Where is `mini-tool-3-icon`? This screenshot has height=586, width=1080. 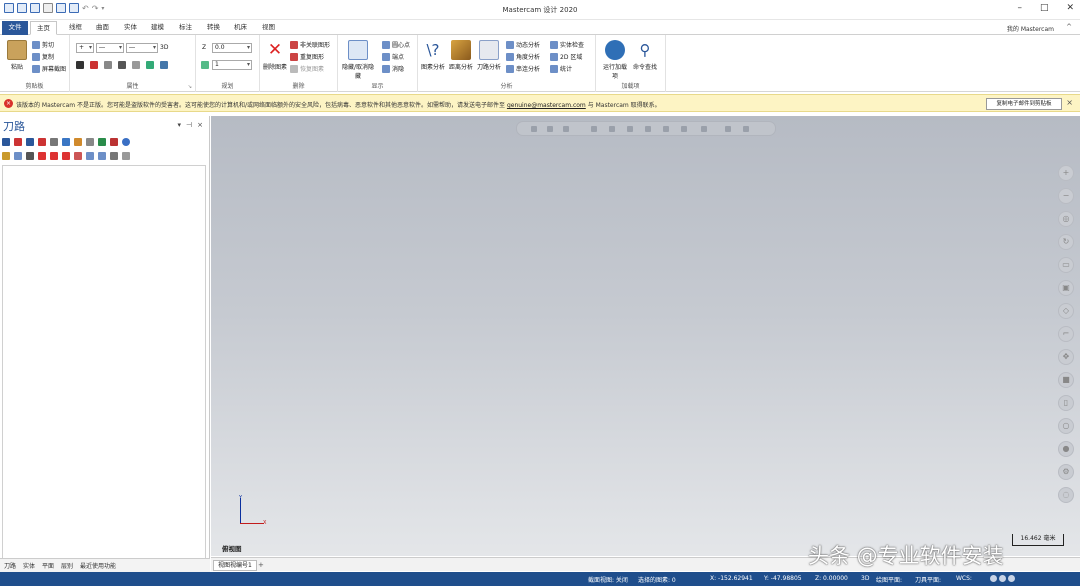
mini-tool-3-icon is located at coordinates (566, 129).